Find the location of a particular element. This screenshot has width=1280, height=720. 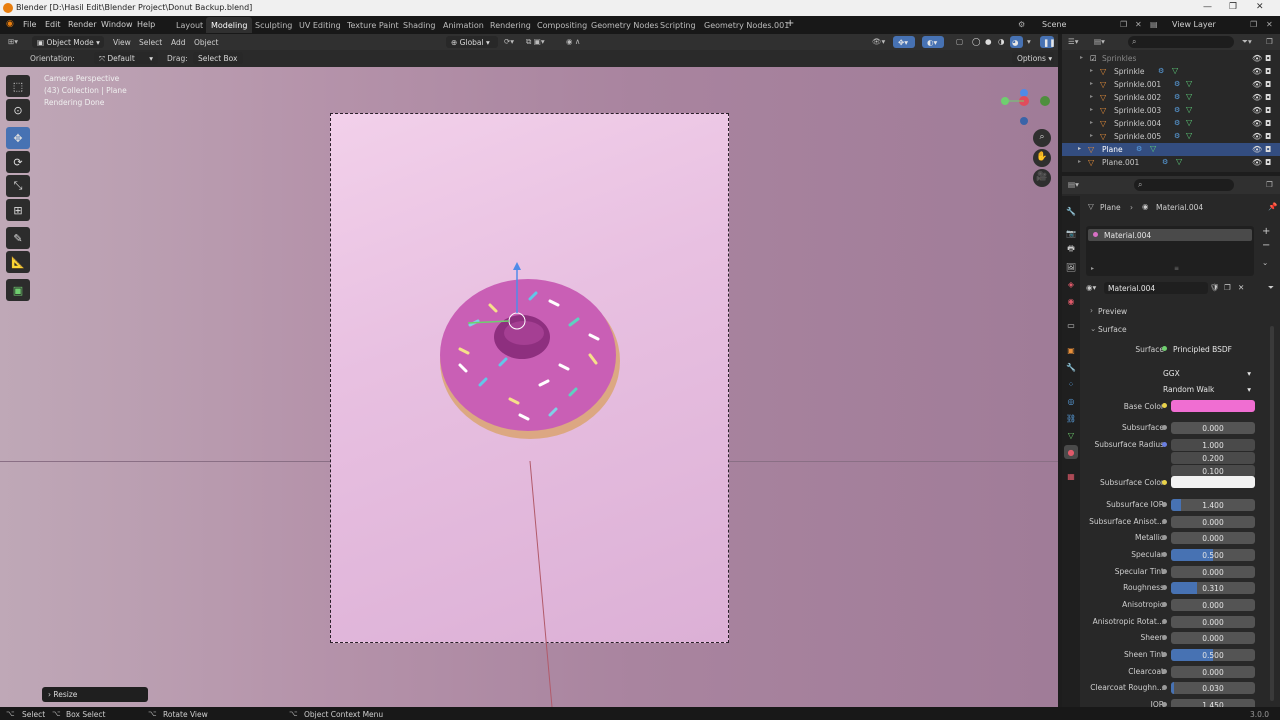

render-tab-icon: 📷 is located at coordinates (1071, 233).